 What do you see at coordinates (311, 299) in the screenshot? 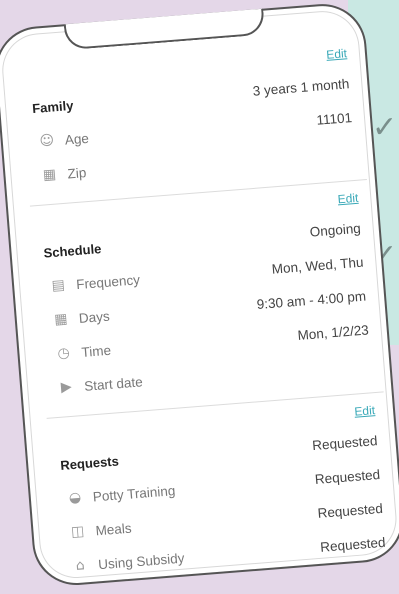
I see `days-value: 9:30 am - 4:00 pm` at bounding box center [311, 299].